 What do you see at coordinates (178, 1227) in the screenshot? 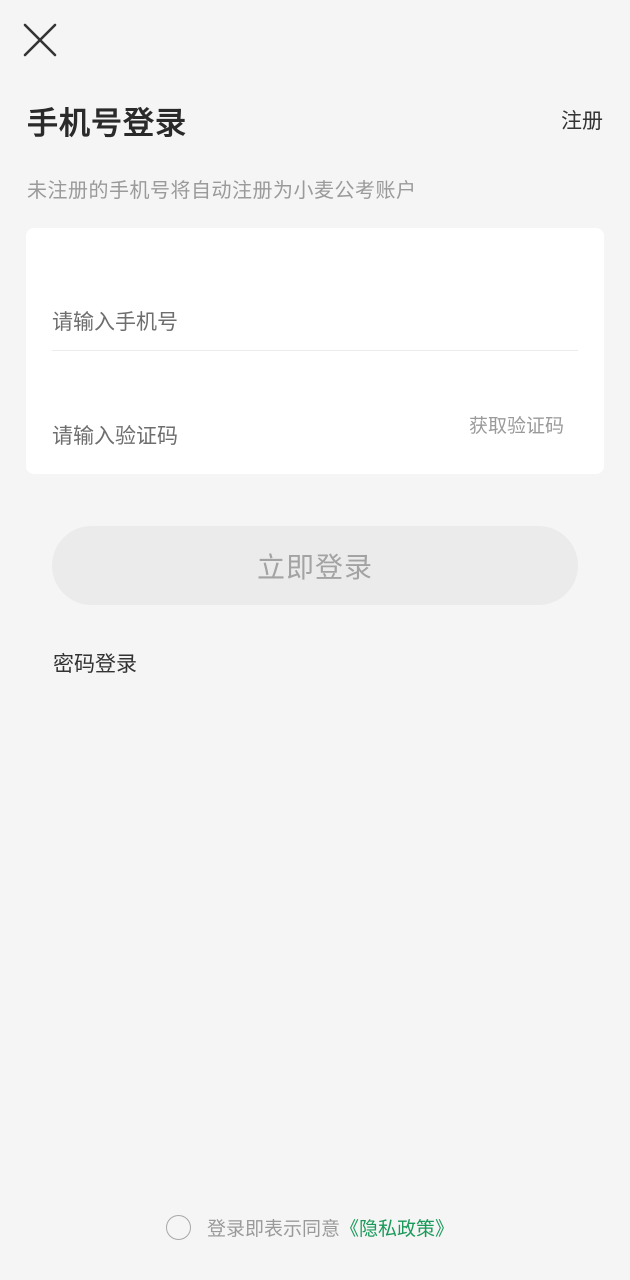
I see `agreement-checkbox` at bounding box center [178, 1227].